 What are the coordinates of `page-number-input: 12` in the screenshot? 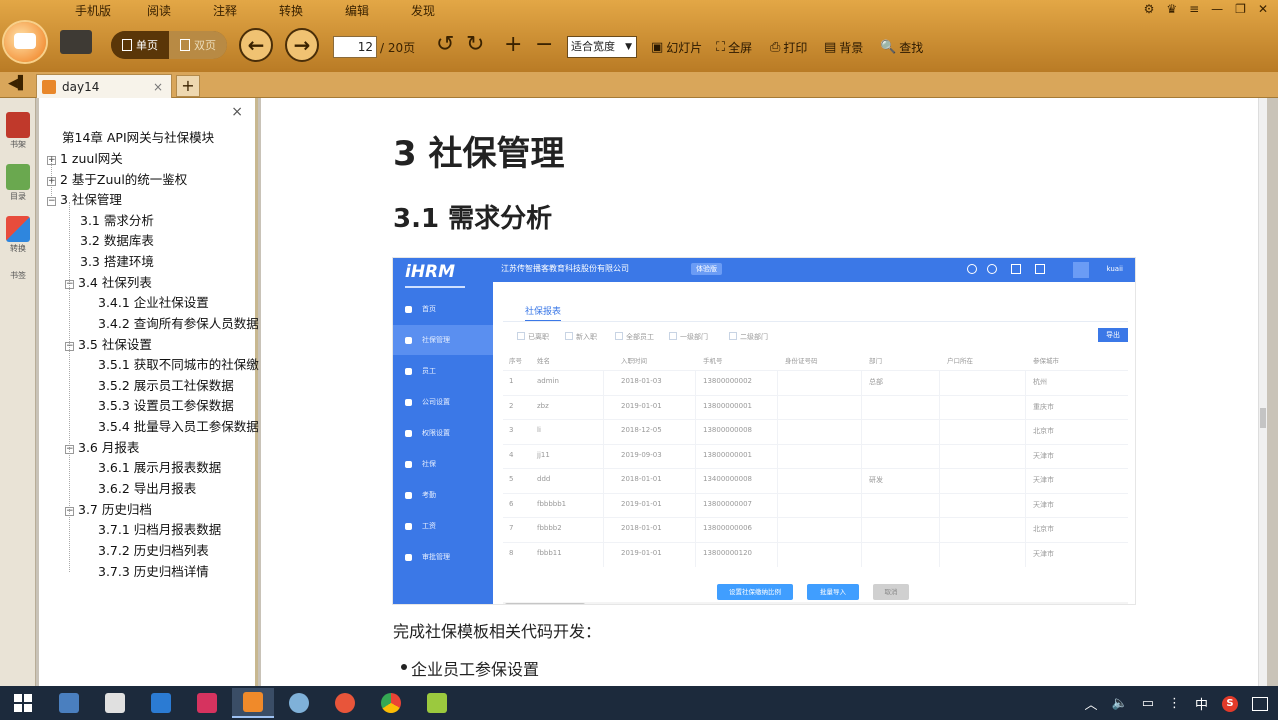 It's located at (355, 47).